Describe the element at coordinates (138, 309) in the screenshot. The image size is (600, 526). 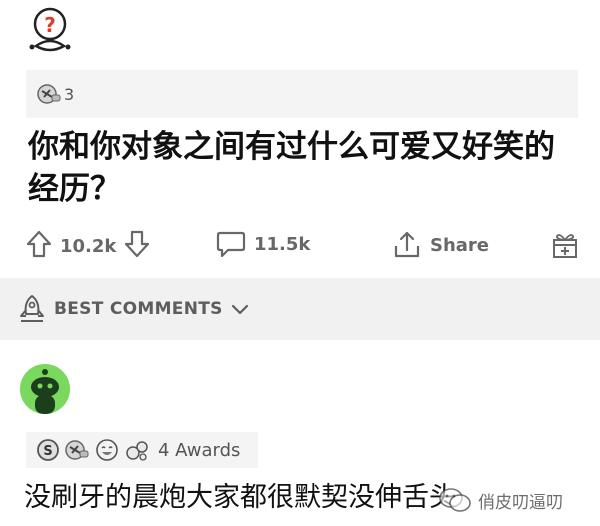
I see `sort-label: BEST COMMENTS` at that location.